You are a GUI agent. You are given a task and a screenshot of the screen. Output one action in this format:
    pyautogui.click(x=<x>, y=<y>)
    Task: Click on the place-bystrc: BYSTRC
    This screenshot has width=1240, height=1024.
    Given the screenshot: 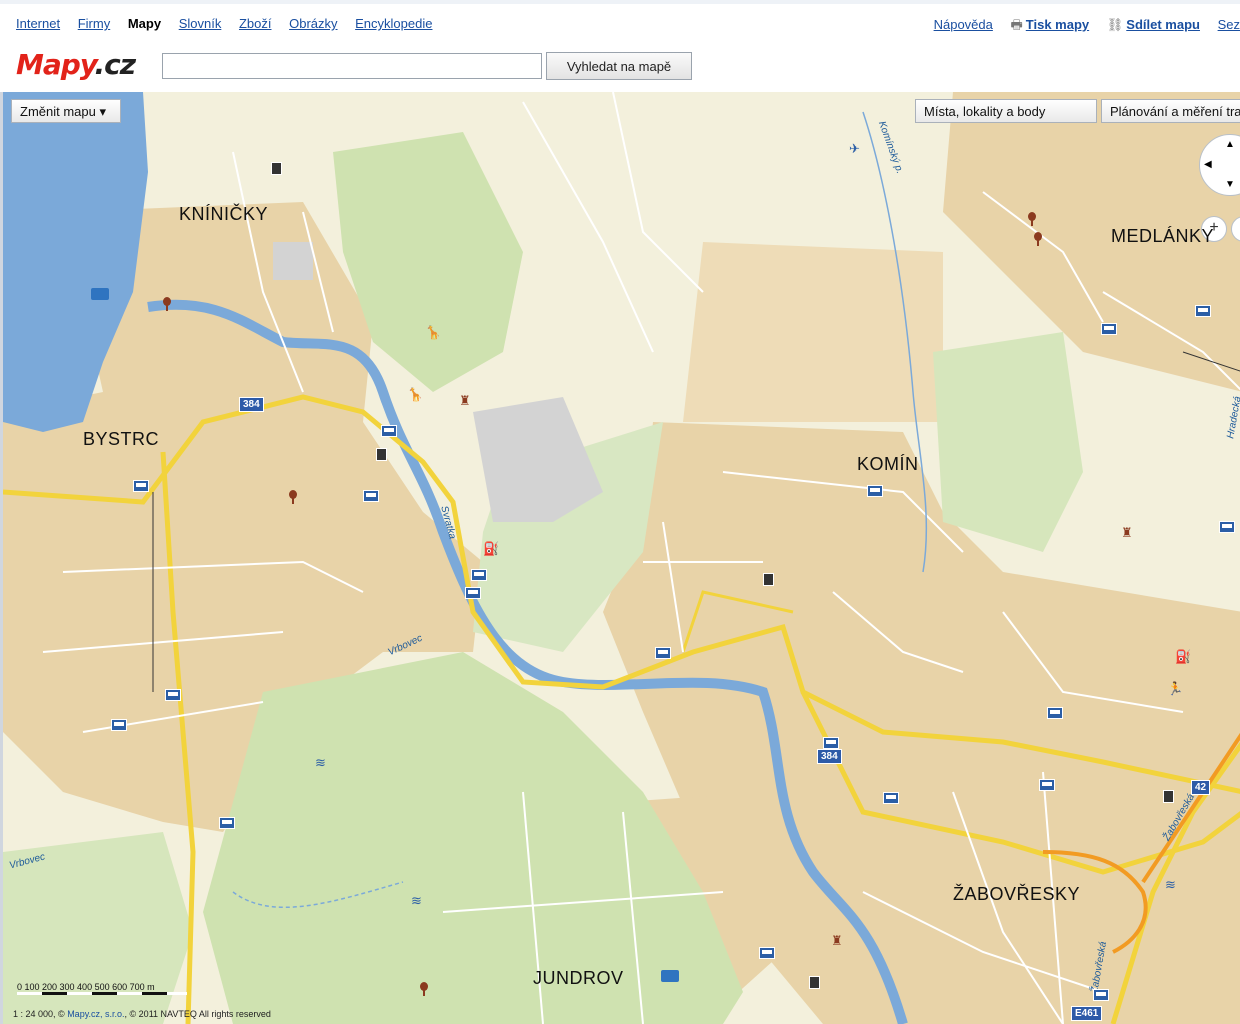 What is the action you would take?
    pyautogui.click(x=121, y=439)
    